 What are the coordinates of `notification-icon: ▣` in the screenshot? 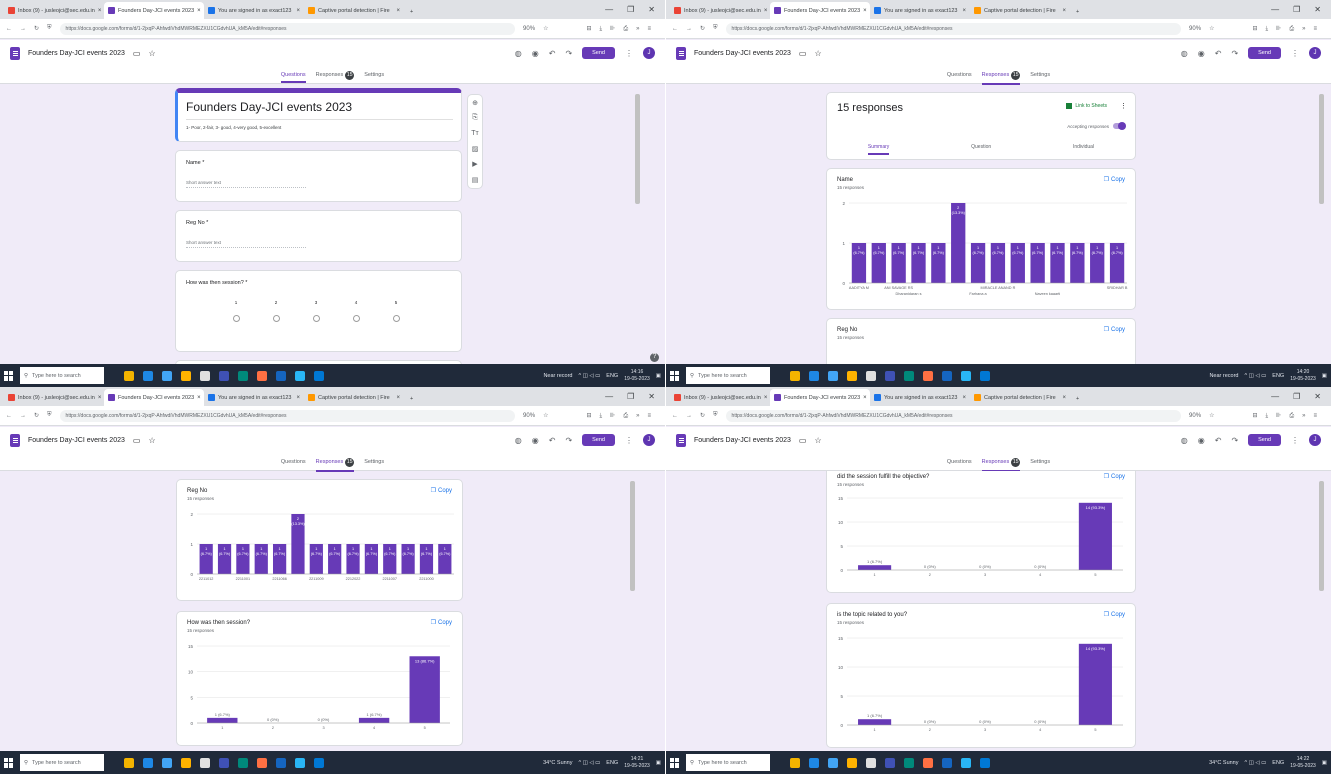 It's located at (1324, 376).